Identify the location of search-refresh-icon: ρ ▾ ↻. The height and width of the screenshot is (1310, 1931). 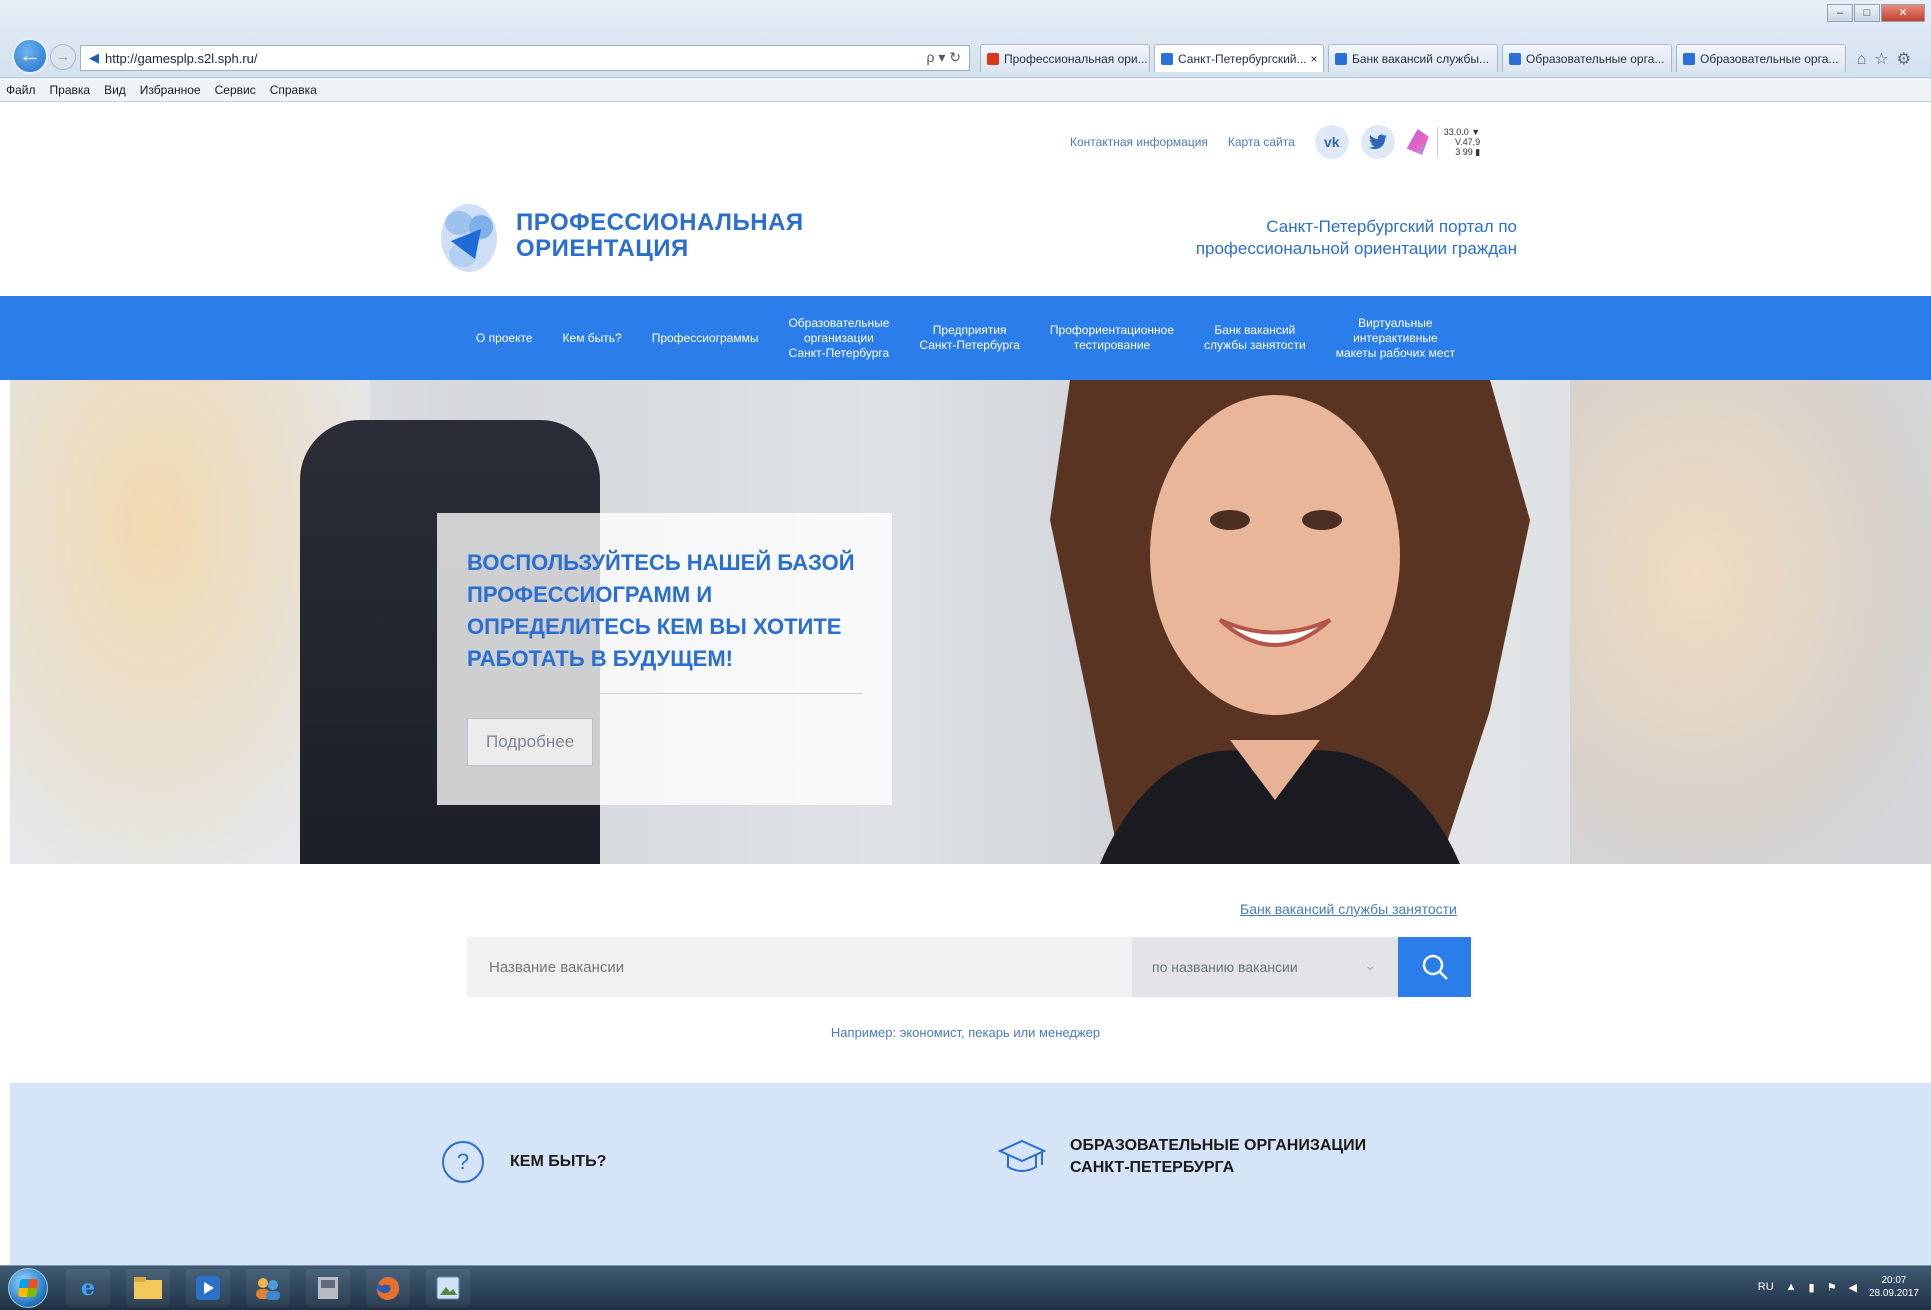
(943, 57).